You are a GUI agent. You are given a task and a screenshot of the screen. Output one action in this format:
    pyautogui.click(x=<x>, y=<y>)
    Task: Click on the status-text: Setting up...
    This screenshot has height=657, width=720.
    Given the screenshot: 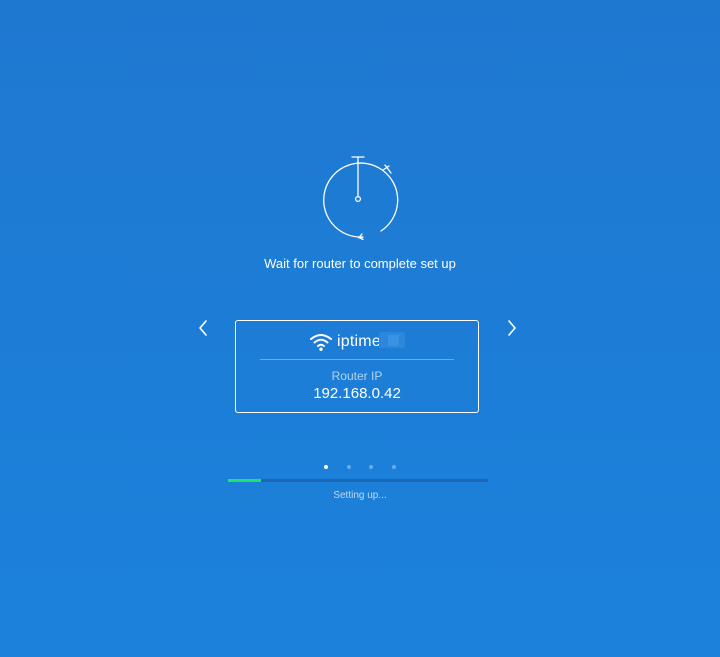 What is the action you would take?
    pyautogui.click(x=360, y=495)
    